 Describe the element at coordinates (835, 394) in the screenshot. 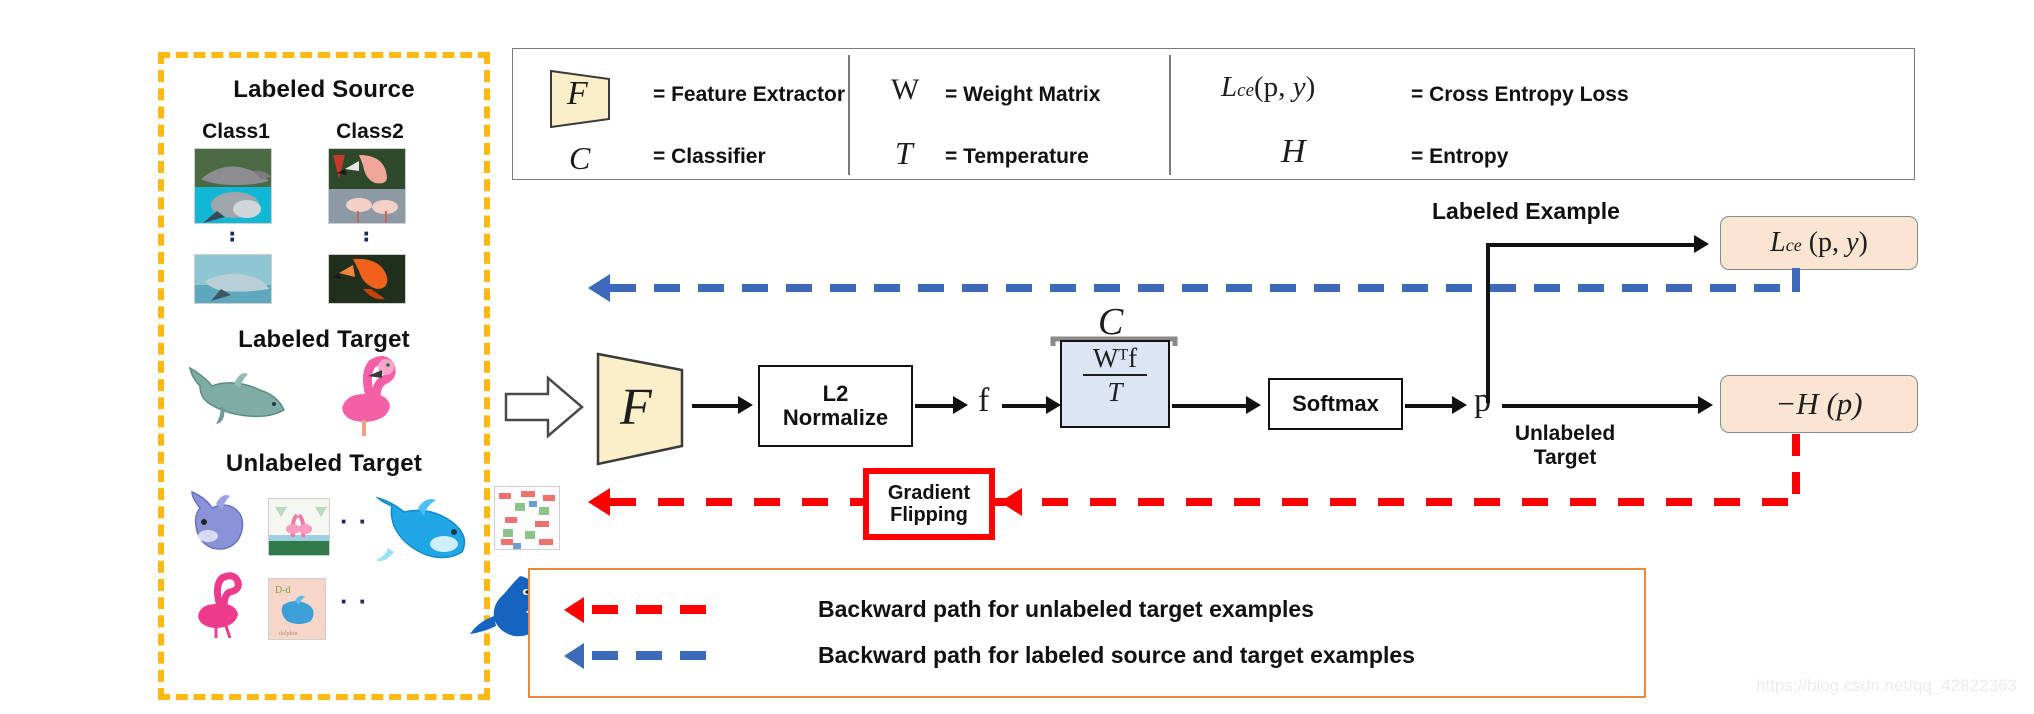

I see `l2-label-line1: L2` at that location.